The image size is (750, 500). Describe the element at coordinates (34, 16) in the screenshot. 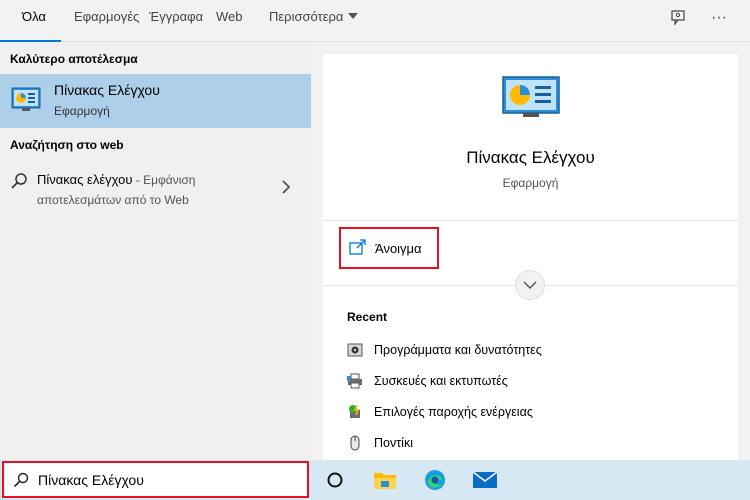

I see `tab-all: Όλα` at that location.